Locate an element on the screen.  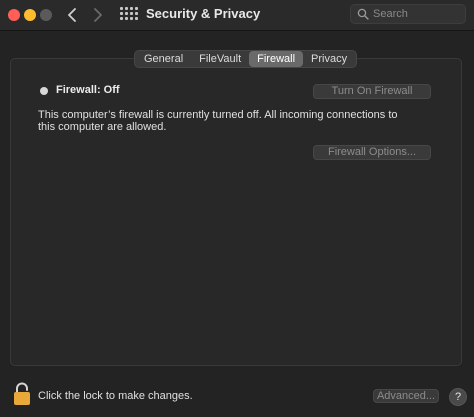
search-icon is located at coordinates (363, 14).